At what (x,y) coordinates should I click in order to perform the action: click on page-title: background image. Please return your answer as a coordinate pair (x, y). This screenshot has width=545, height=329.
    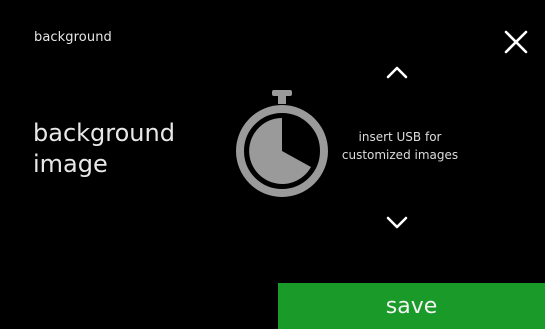
    Looking at the image, I should click on (104, 149).